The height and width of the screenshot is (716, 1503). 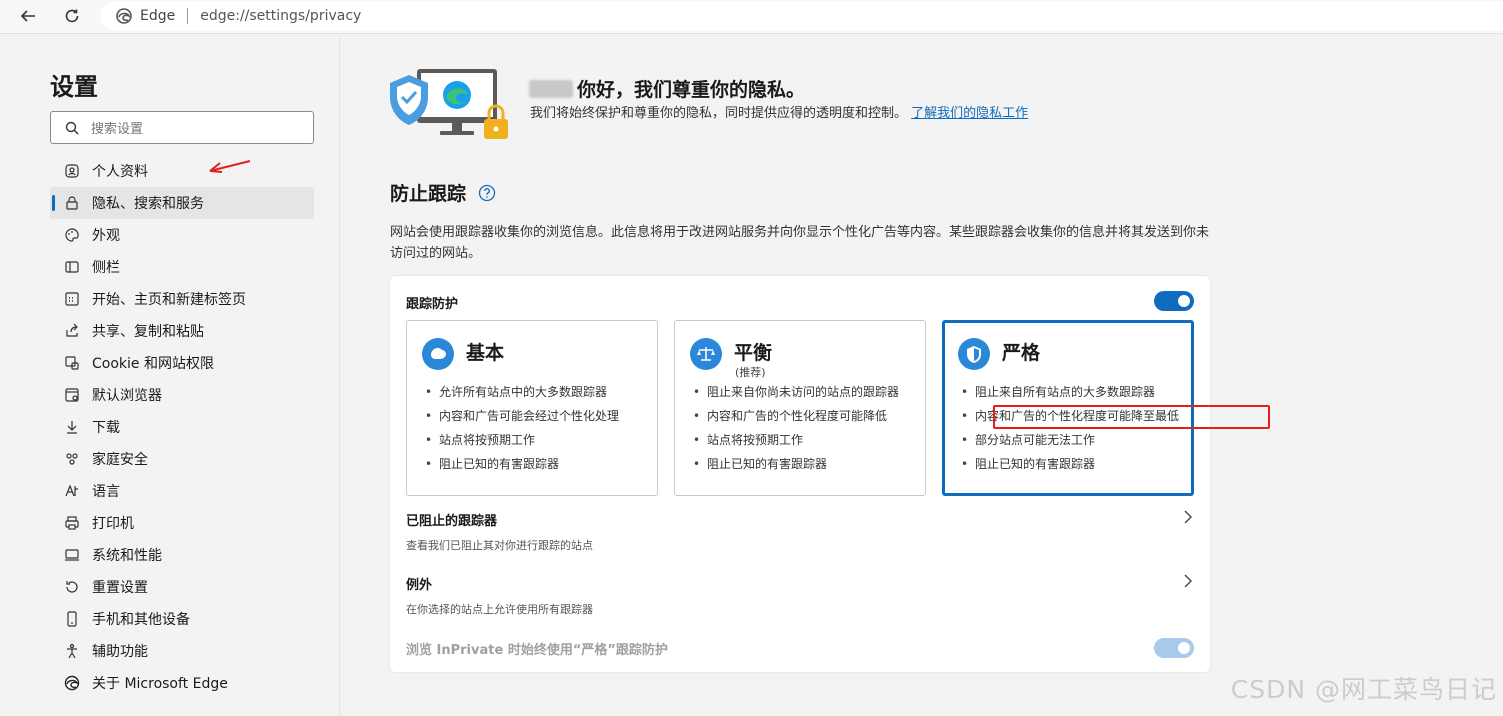 I want to click on address-bar: Edge edge://settings/privacy, so click(x=801, y=16).